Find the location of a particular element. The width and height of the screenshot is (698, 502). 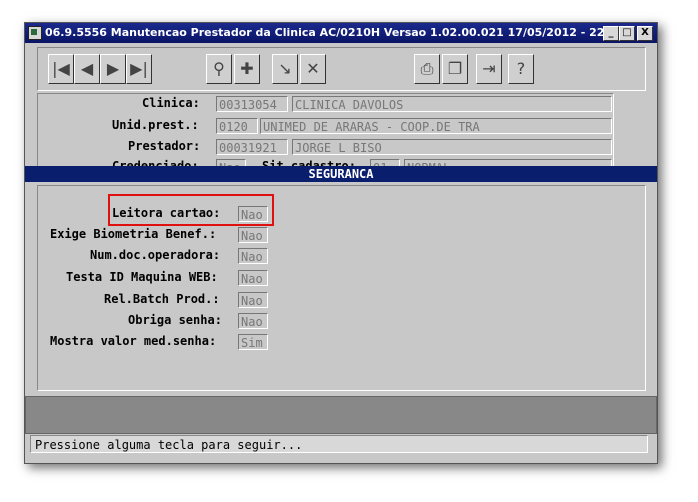

print-icon: ⎙ is located at coordinates (427, 68).